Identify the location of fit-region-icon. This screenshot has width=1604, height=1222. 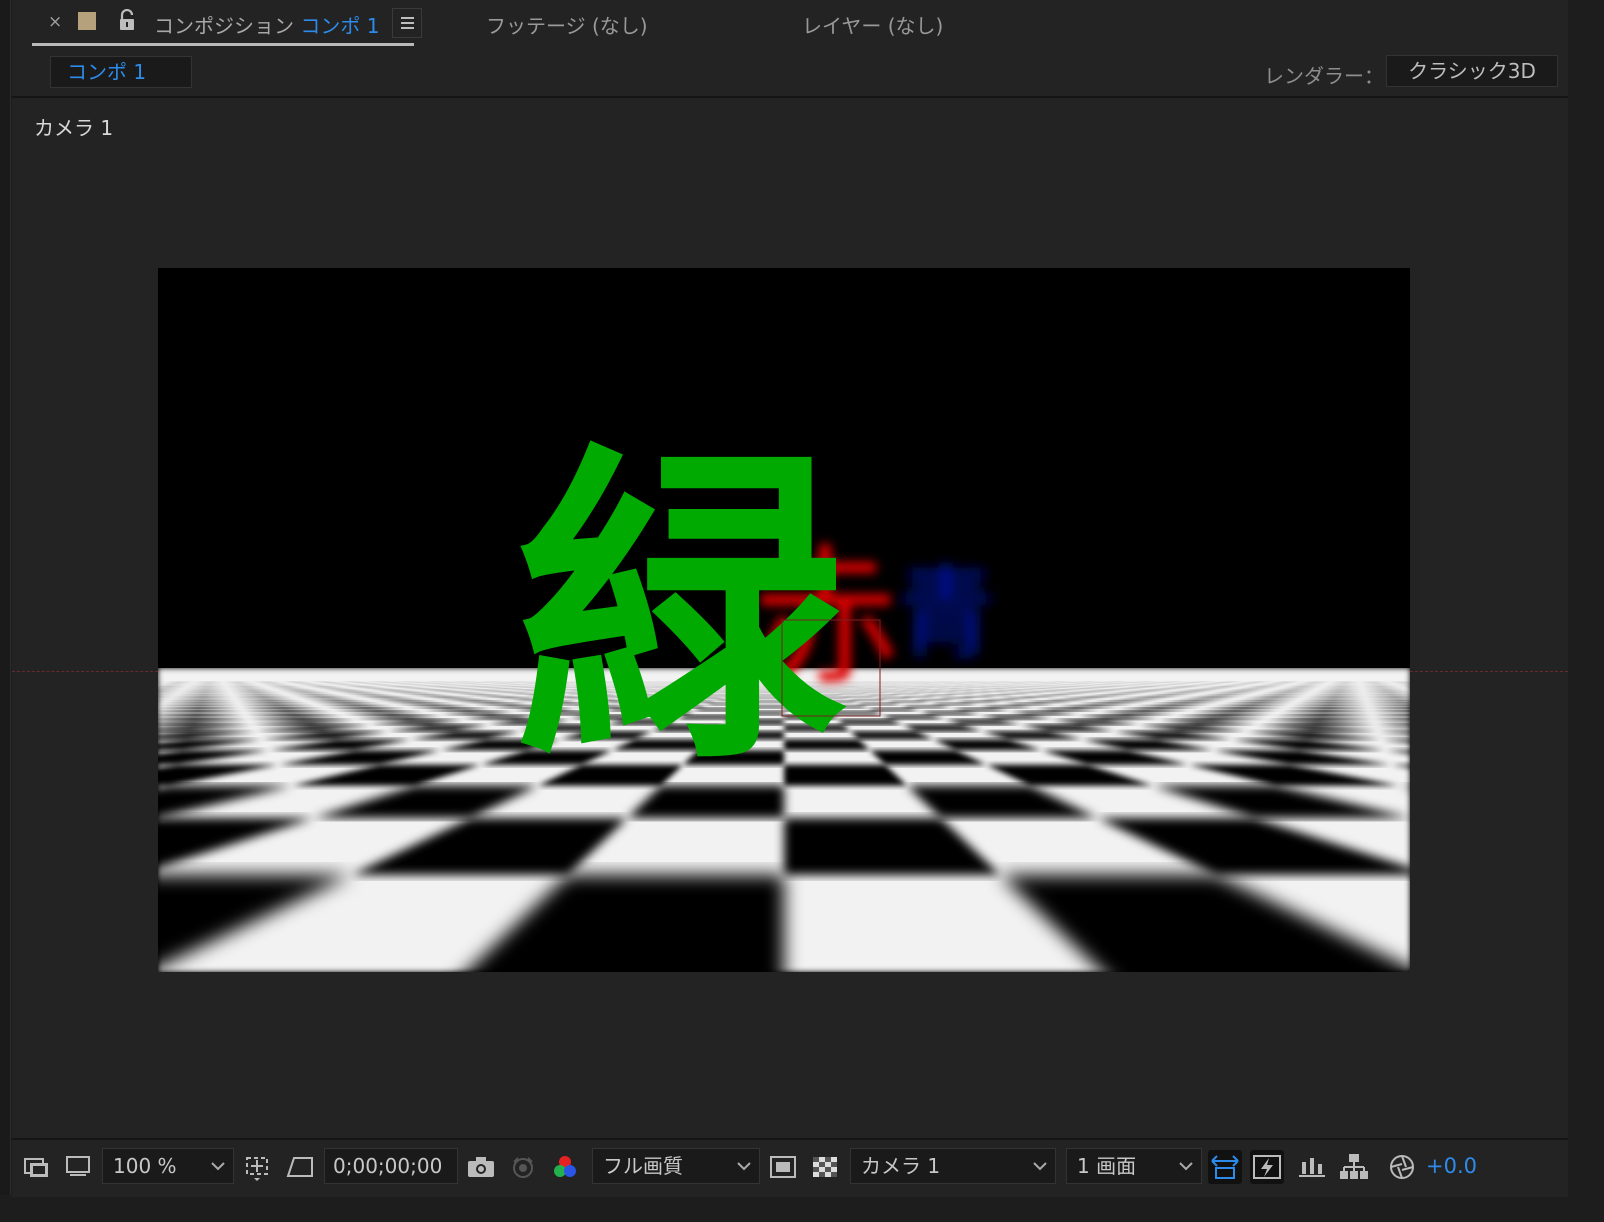
(258, 1167).